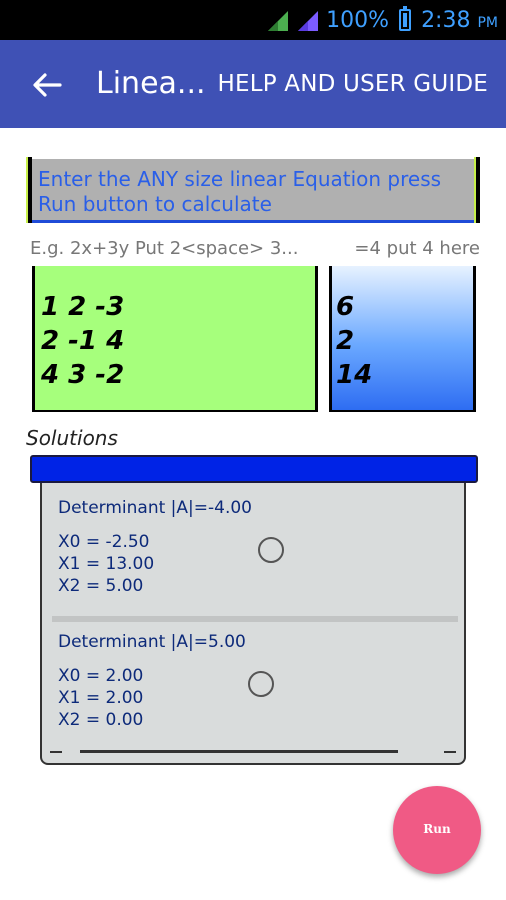  What do you see at coordinates (101, 586) in the screenshot?
I see `x2-value: X2 = 5.00` at bounding box center [101, 586].